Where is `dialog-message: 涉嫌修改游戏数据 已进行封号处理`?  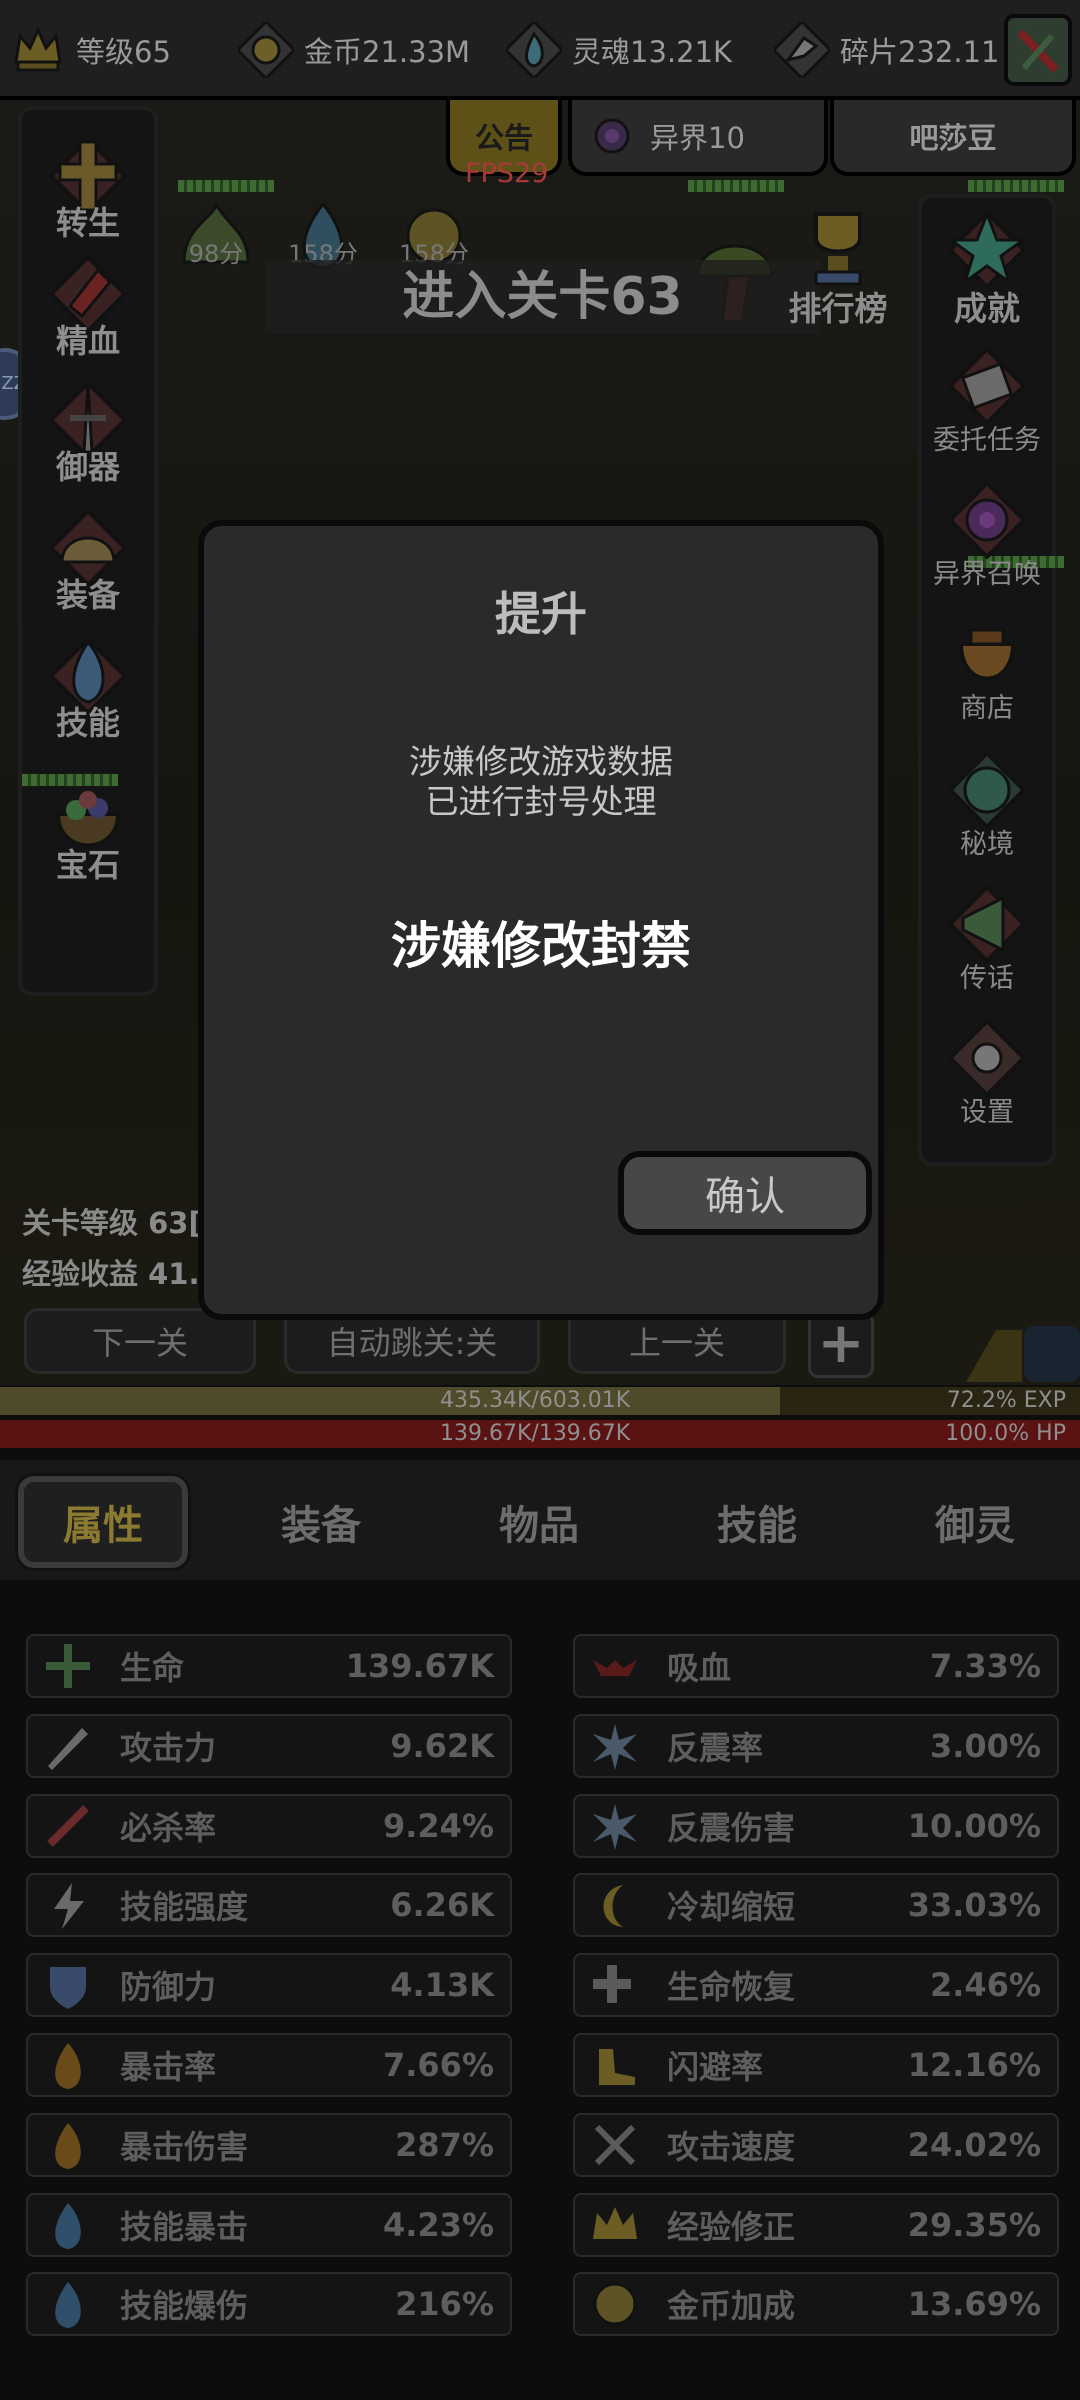
dialog-message: 涉嫌修改游戏数据 已进行封号处理 is located at coordinates (541, 781).